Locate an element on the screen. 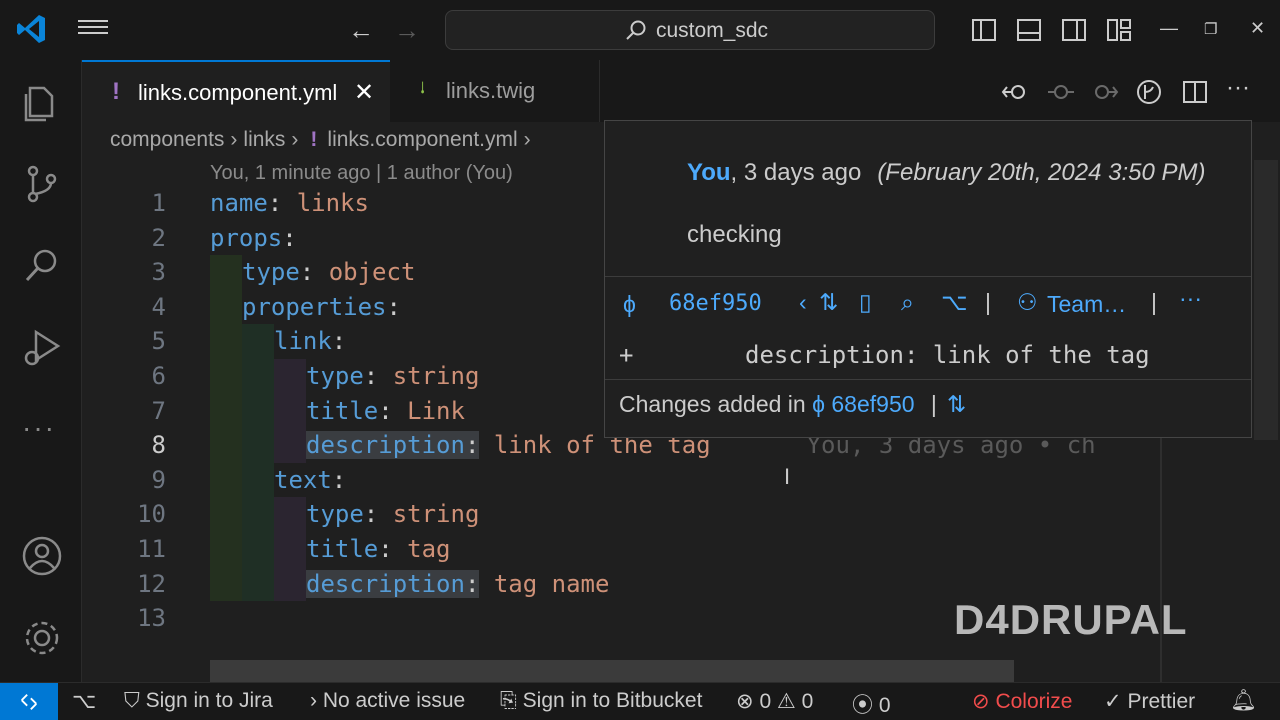  breadcrumb: components › links ›! links.component.yml › is located at coordinates (323, 140).